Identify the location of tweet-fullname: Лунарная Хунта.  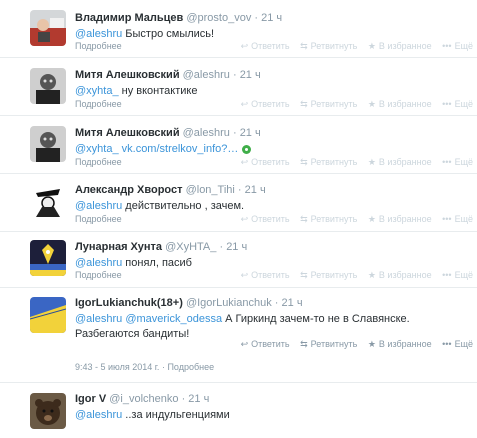
(118, 247).